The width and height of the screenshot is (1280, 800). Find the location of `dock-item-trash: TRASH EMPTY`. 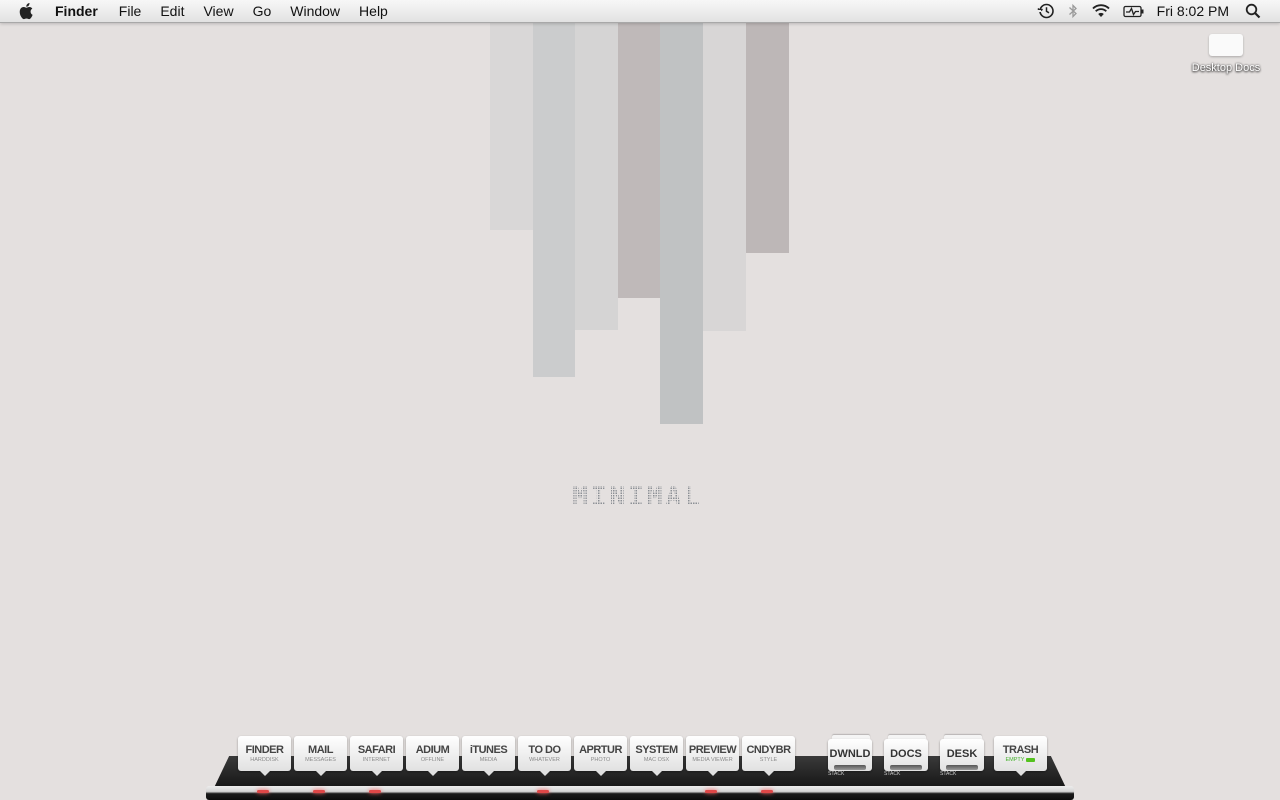

dock-item-trash: TRASH EMPTY is located at coordinates (1020, 756).